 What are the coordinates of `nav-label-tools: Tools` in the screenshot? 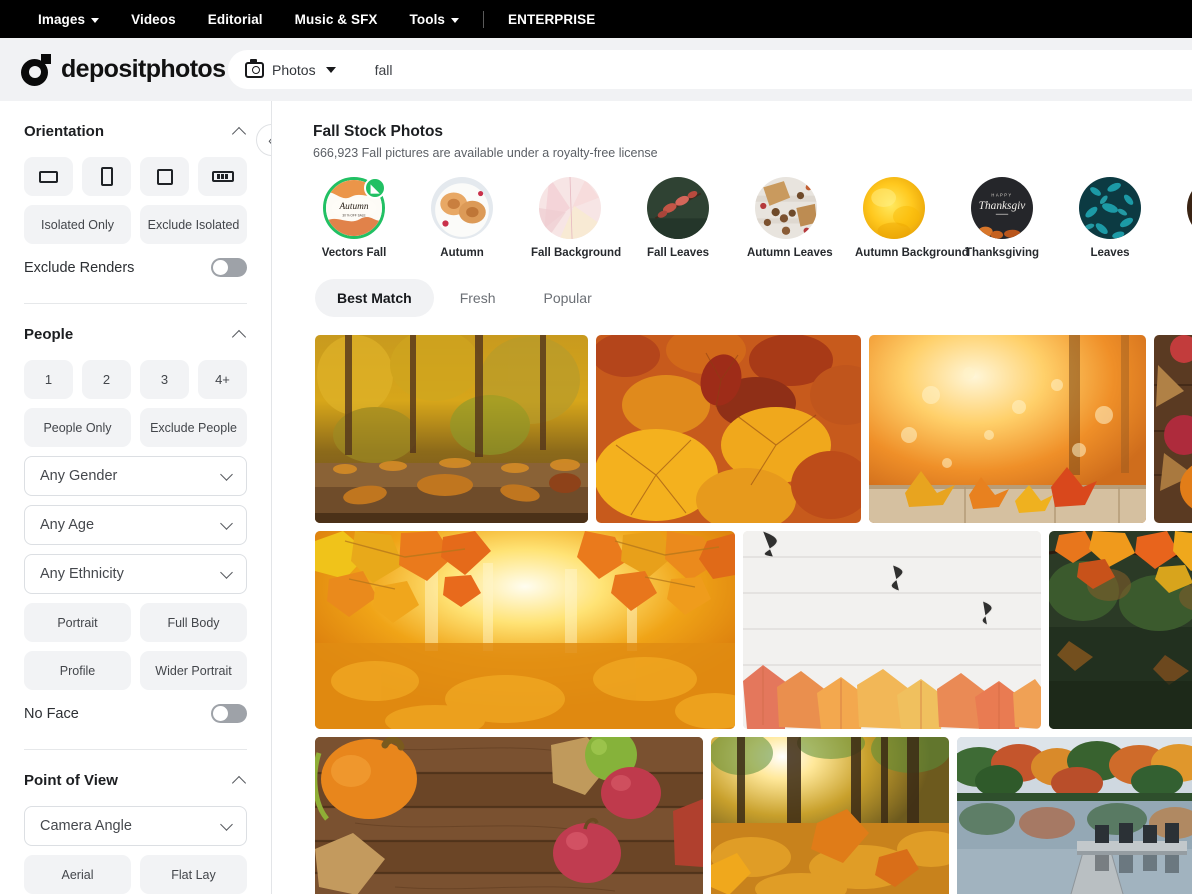 It's located at (427, 19).